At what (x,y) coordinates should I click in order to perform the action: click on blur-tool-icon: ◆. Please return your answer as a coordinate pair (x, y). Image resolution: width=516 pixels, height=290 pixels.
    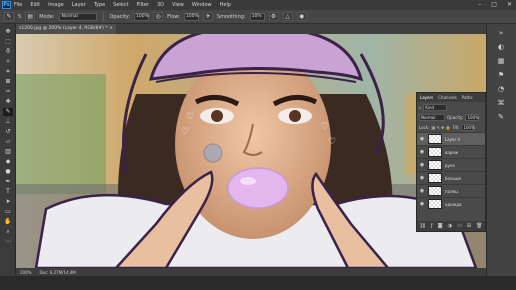
    Looking at the image, I should click on (8, 162).